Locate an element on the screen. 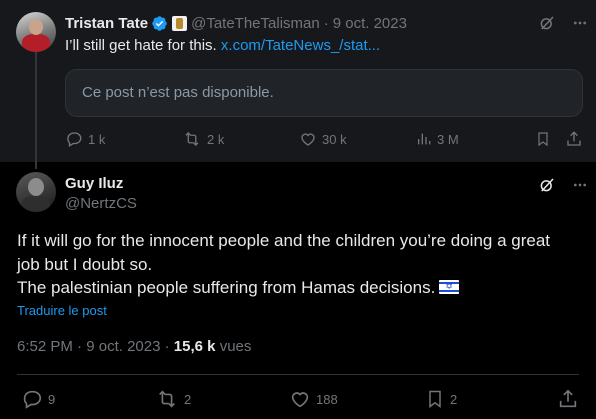  repost-button: 2 k is located at coordinates (203, 139).